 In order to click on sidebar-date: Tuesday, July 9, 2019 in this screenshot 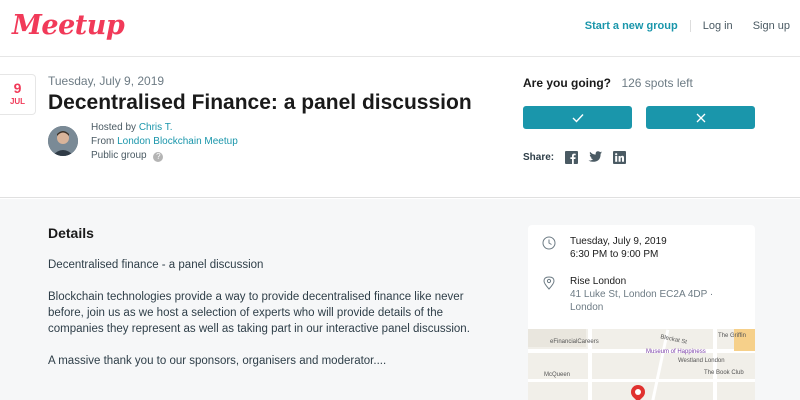, I will do `click(618, 241)`.